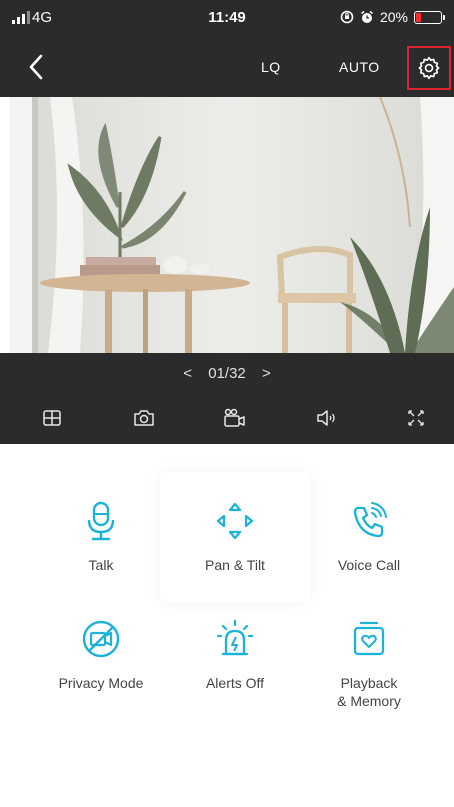 The height and width of the screenshot is (807, 454). I want to click on feature-playback-memory: Playback & Memory, so click(369, 664).